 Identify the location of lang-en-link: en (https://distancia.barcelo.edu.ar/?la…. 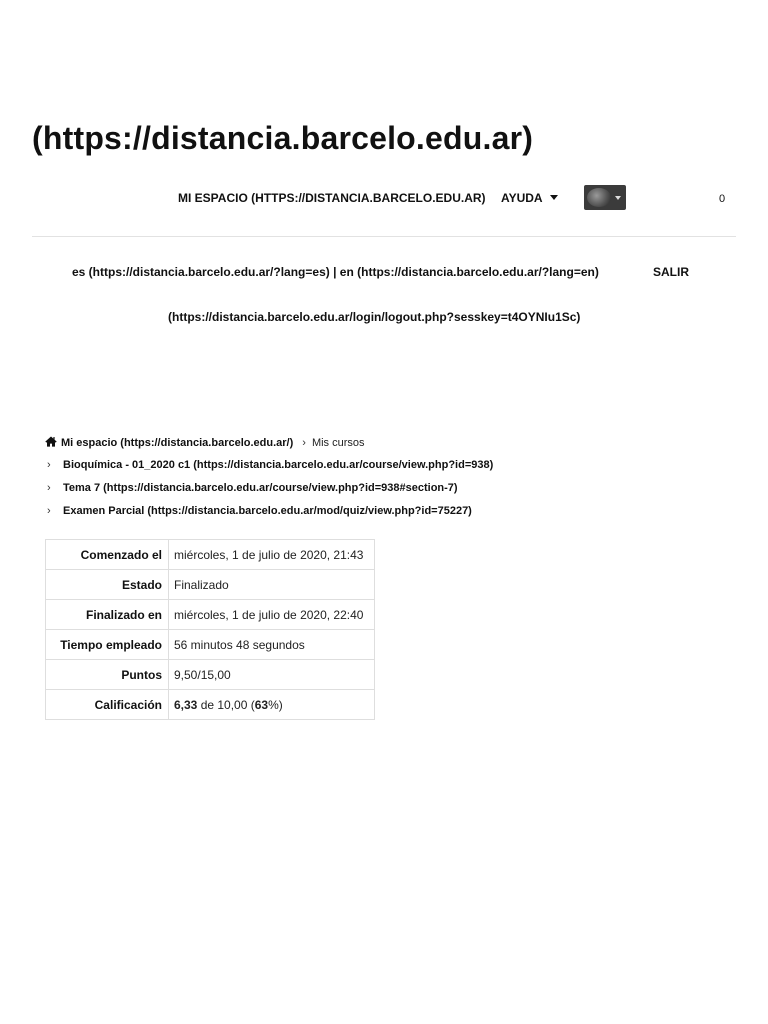
(469, 272).